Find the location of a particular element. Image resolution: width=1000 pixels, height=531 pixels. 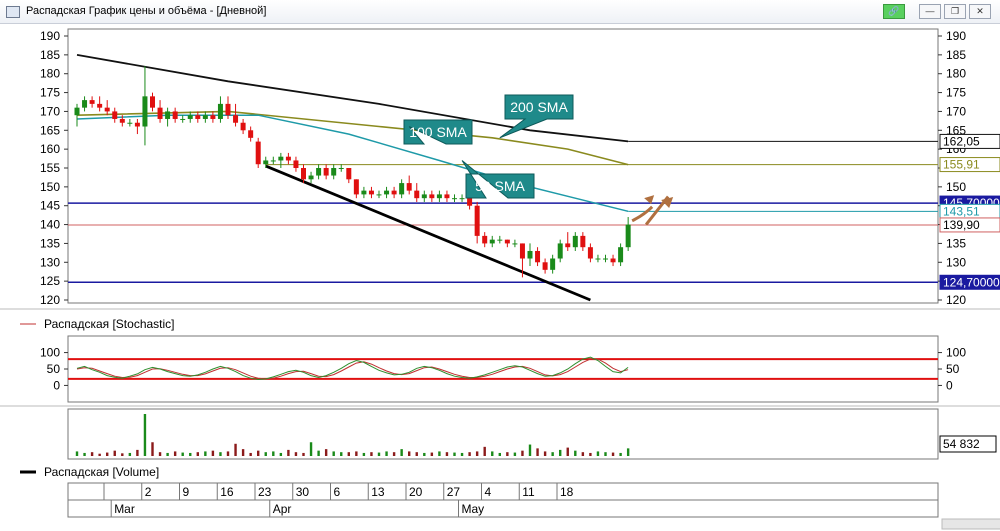

stochastic-y-label-right: 100 is located at coordinates (956, 353).